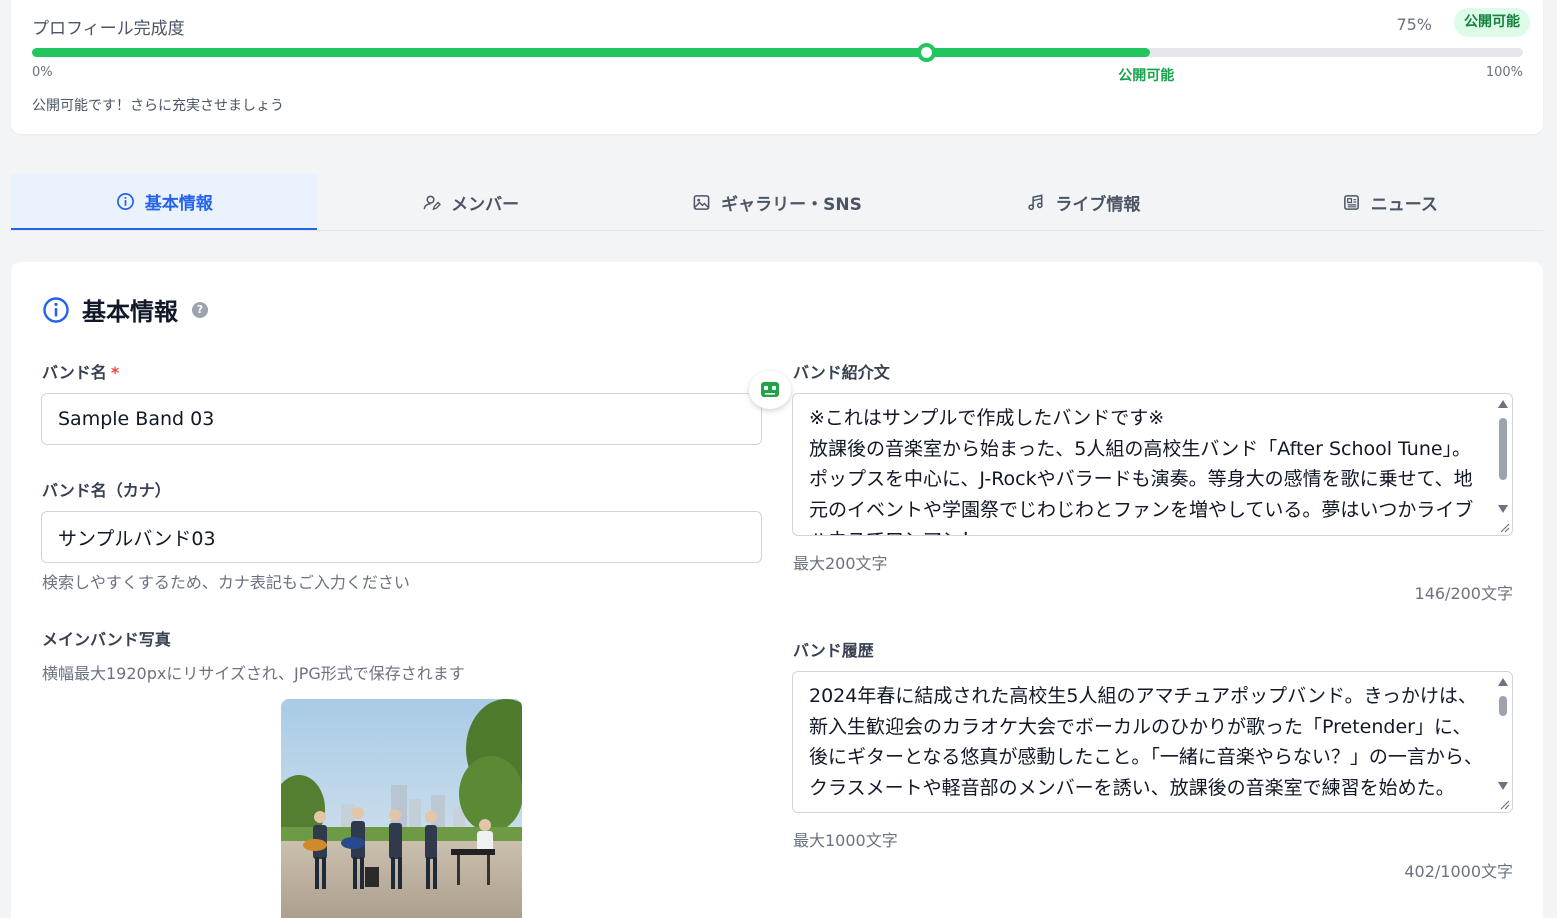 This screenshot has width=1557, height=918. I want to click on history-char-counter: 402/1000文字, so click(1458, 871).